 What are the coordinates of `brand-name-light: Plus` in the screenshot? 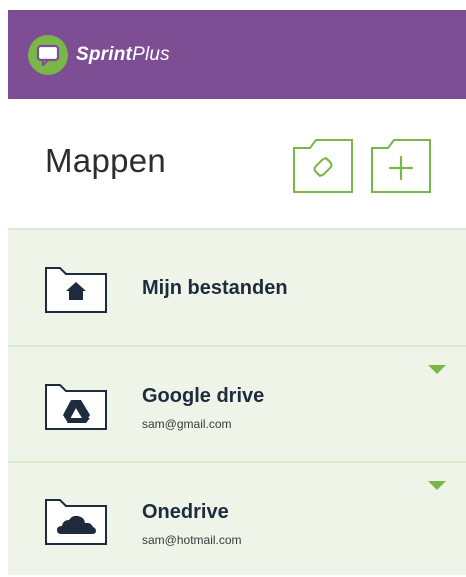 It's located at (151, 54).